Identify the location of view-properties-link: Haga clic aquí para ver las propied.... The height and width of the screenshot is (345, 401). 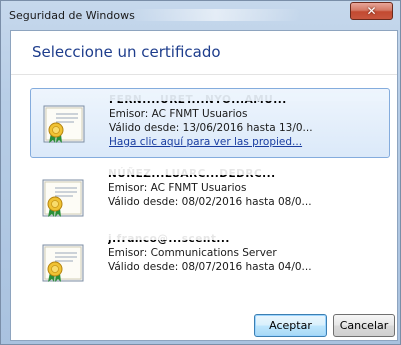
(249, 142).